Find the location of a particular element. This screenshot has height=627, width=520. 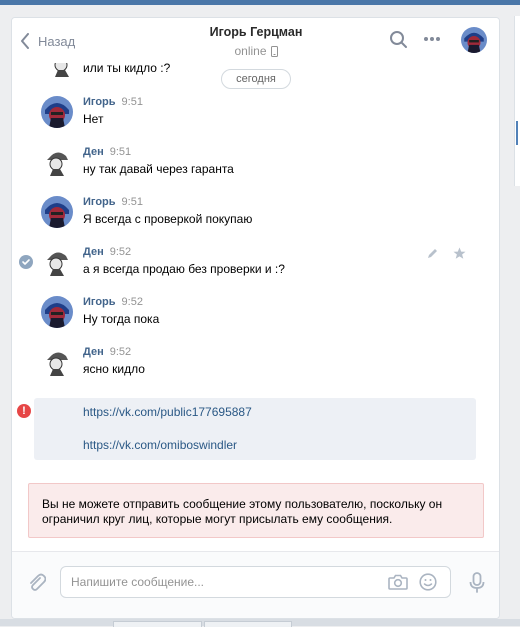

select-check-icon is located at coordinates (26, 262).